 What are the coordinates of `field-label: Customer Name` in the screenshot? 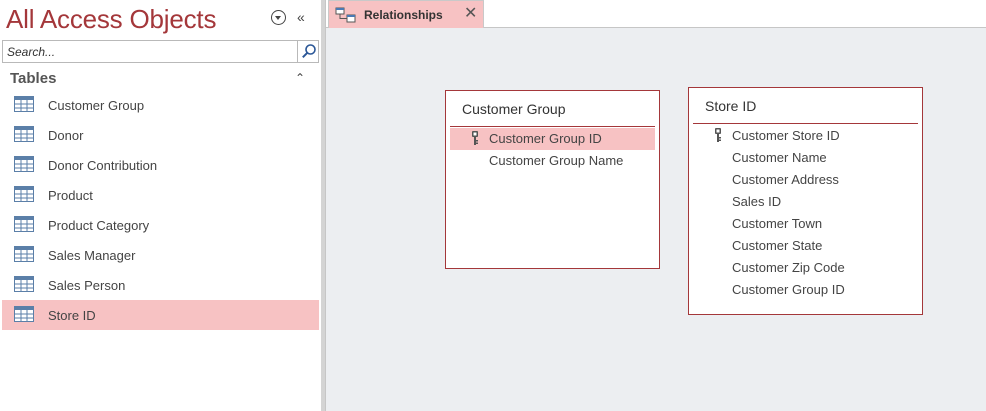 It's located at (779, 157).